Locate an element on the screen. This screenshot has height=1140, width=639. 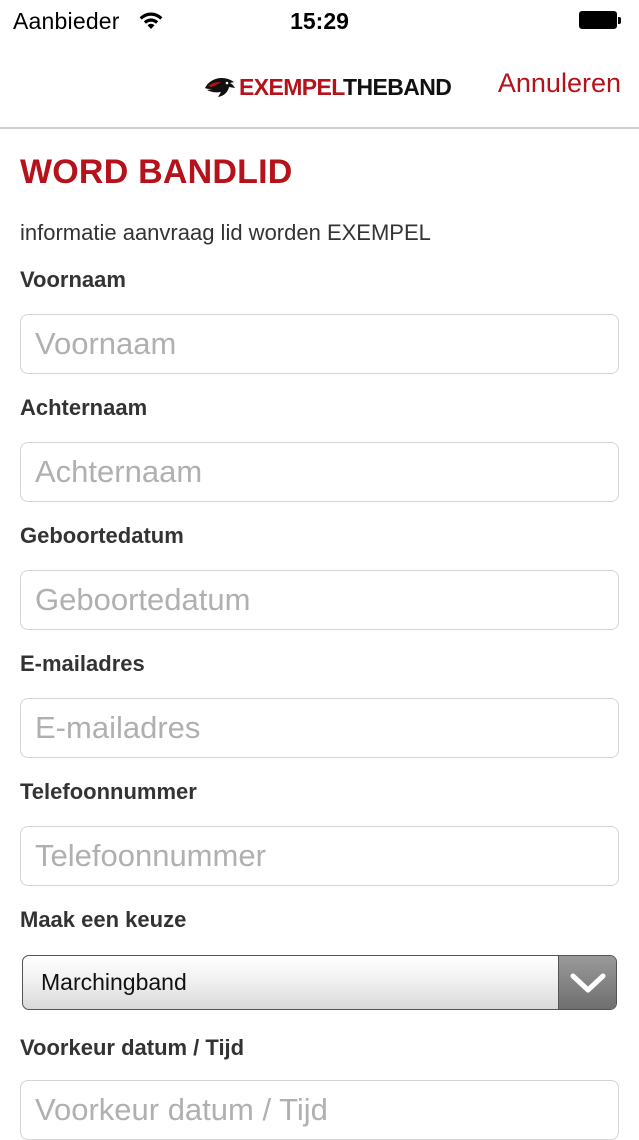
band-type-selected-value: Marchingband is located at coordinates (114, 982).